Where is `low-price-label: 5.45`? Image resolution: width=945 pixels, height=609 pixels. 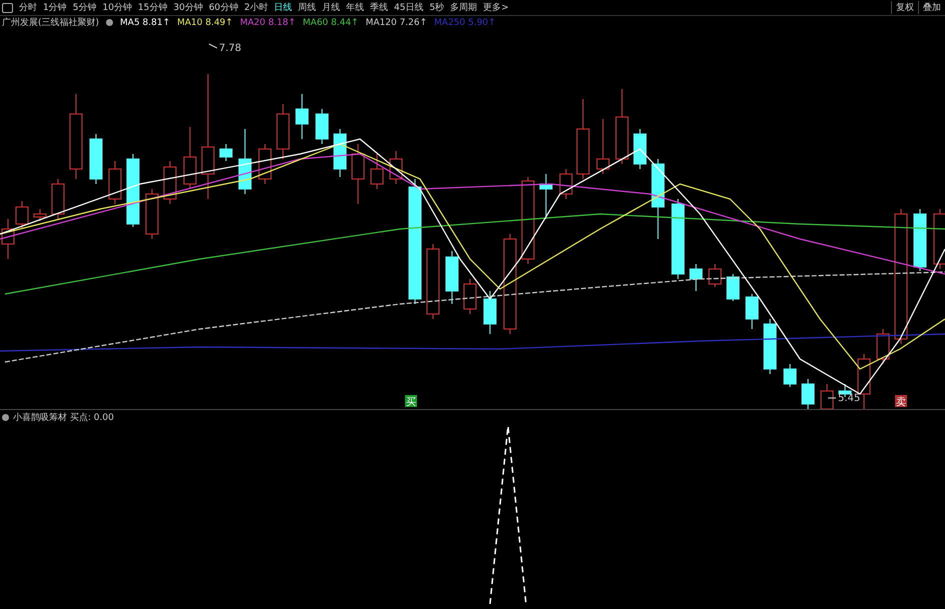
low-price-label: 5.45 is located at coordinates (849, 398).